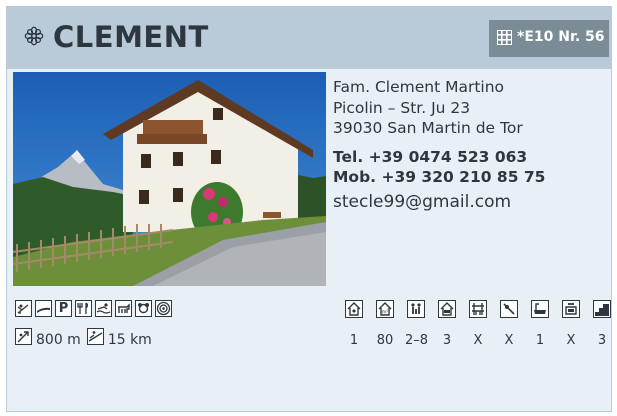 Image resolution: width=617 pixels, height=416 pixels. What do you see at coordinates (143, 308) in the screenshot?
I see `playground-icon` at bounding box center [143, 308].